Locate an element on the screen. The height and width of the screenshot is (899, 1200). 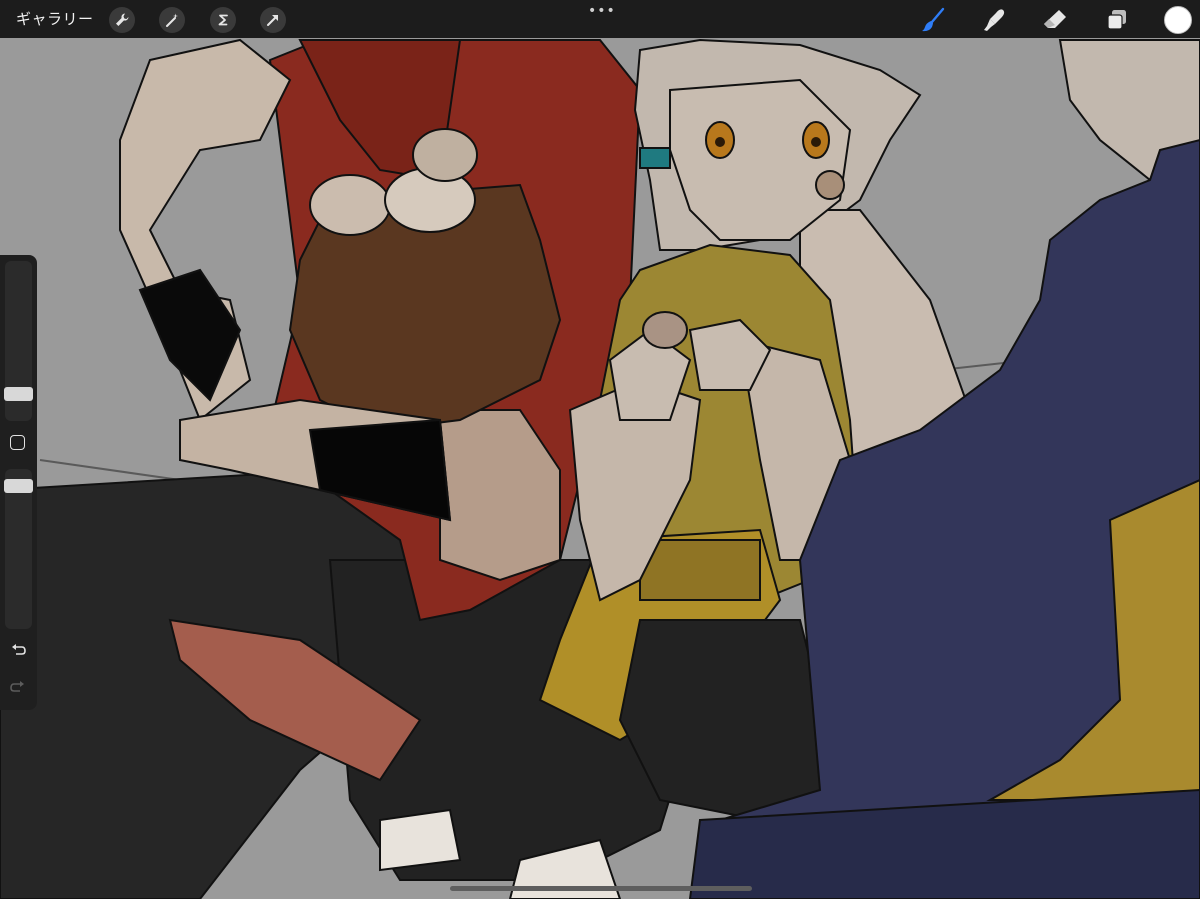
gallery-button: ギャラリー is located at coordinates (55, 19).